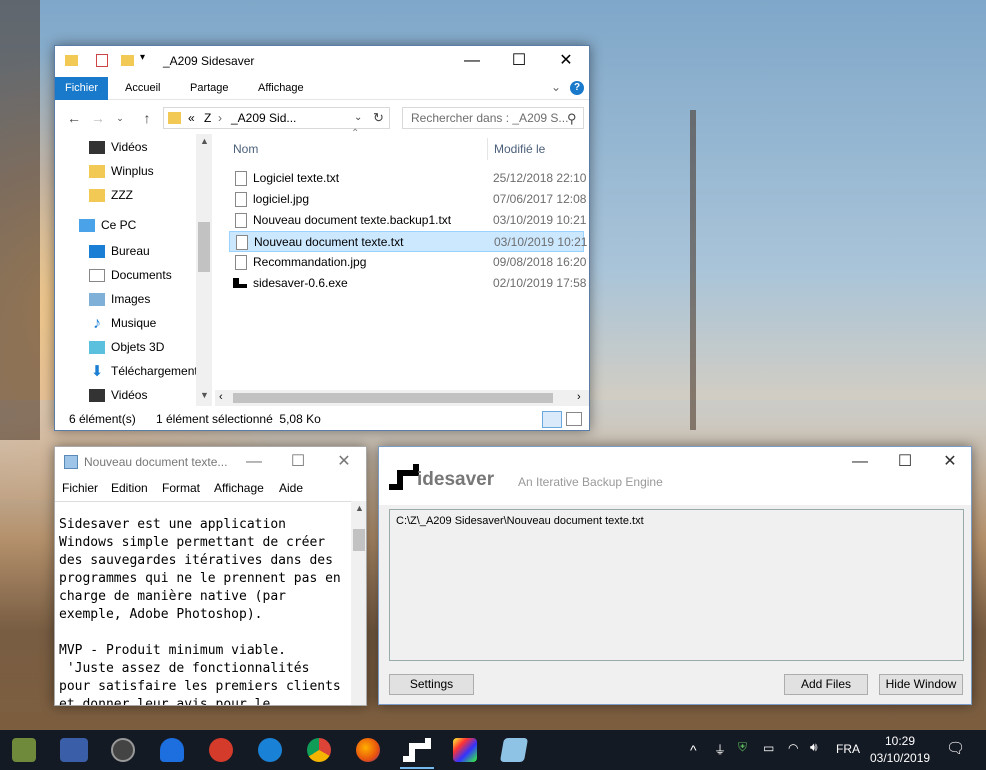  What do you see at coordinates (126, 347) in the screenshot?
I see `nav-item-objets-3d: Objets 3D` at bounding box center [126, 347].